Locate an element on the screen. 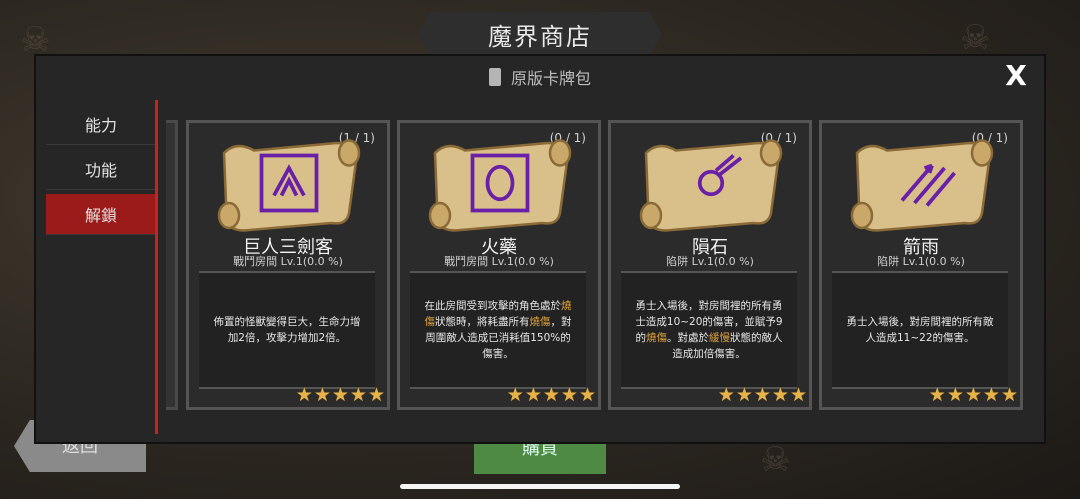 The width and height of the screenshot is (1080, 499). card-description-box: 佈置的怪獸變得巨大，生命力增加2倍，攻擊力增加2倍。 is located at coordinates (287, 330).